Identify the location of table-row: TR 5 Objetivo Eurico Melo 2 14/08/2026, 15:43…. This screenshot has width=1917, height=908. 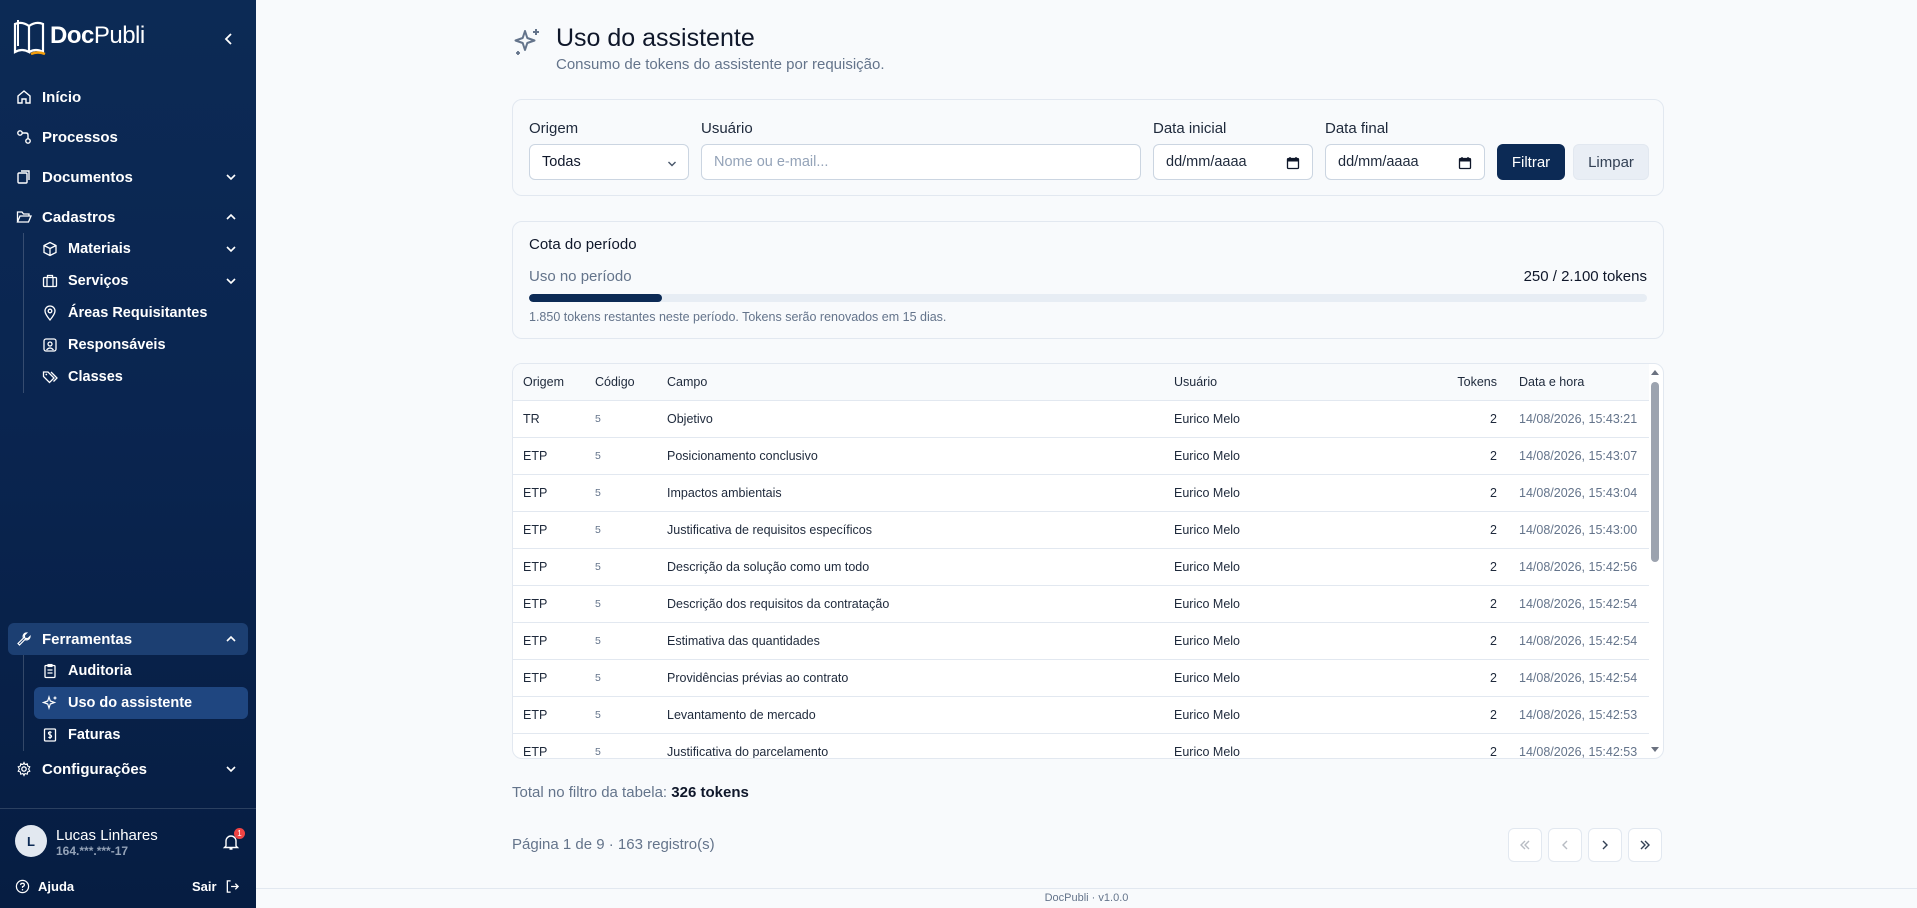
(1081, 418).